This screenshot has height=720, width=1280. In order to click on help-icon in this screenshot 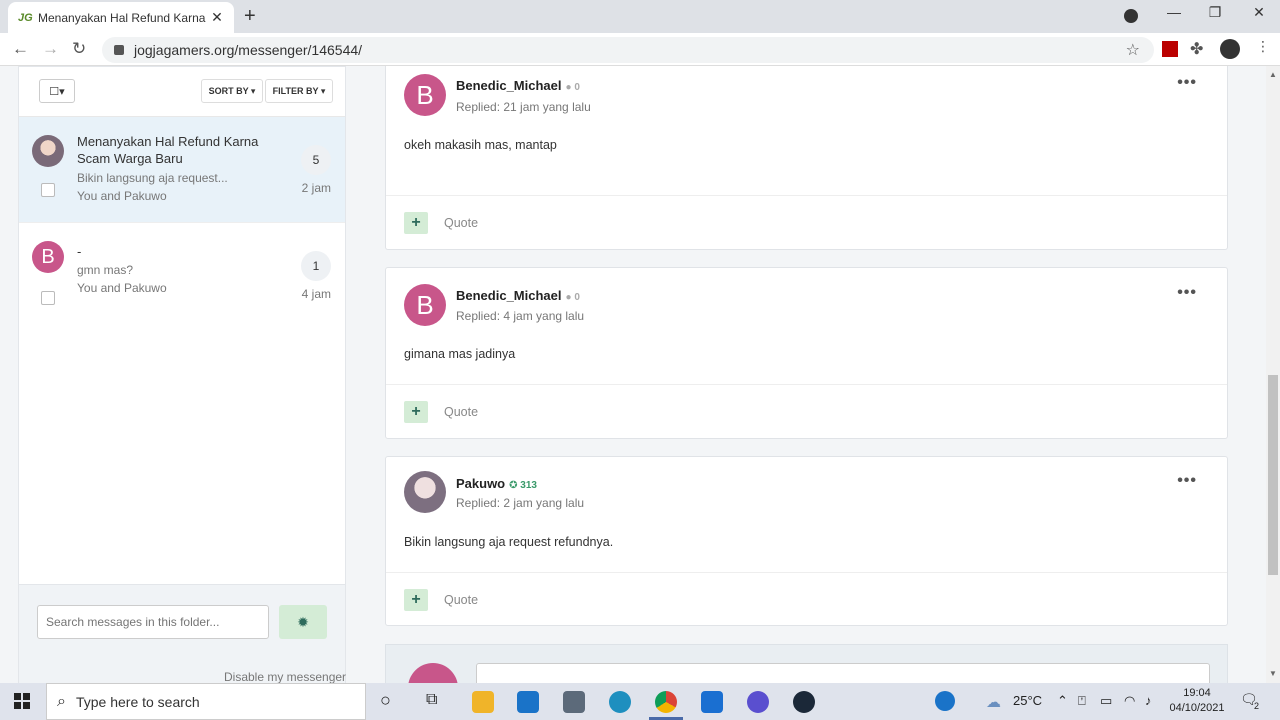, I will do `click(945, 701)`.